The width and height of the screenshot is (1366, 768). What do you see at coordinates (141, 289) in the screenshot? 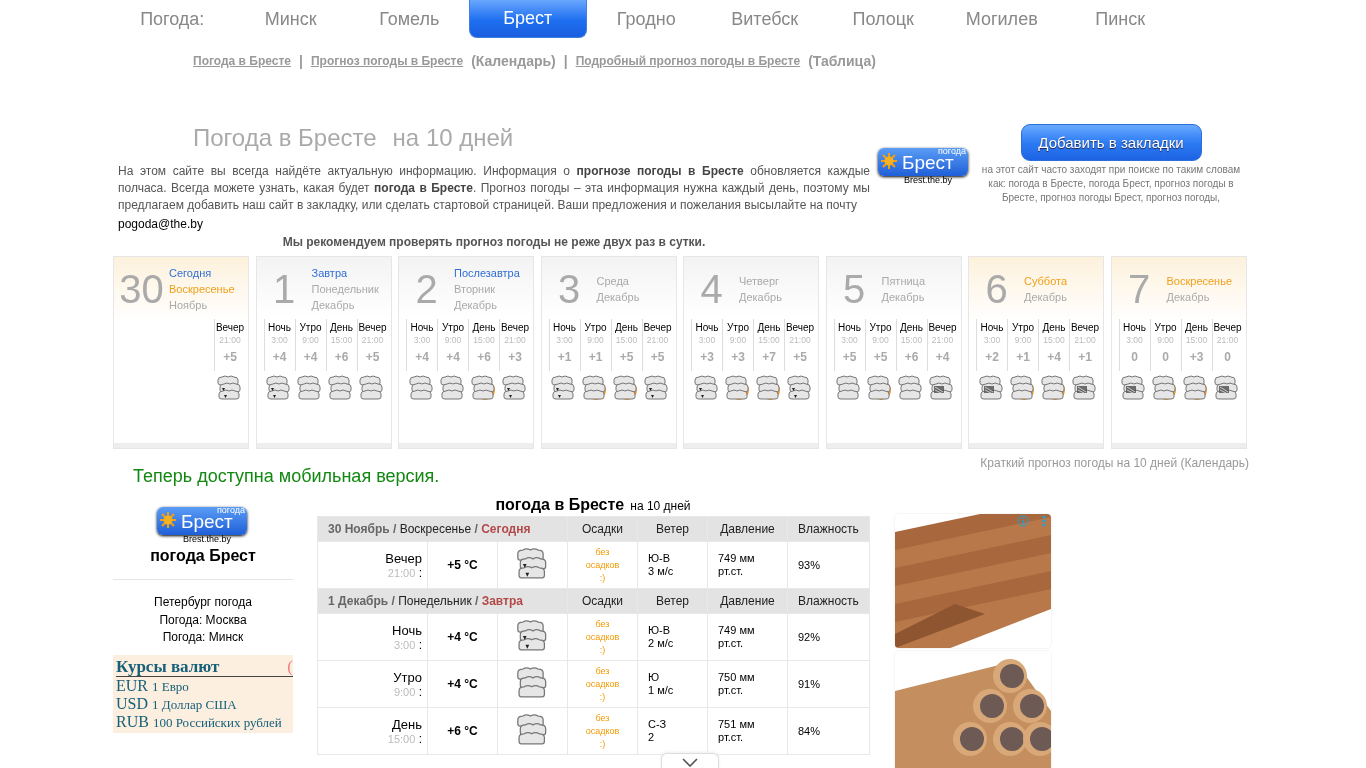
I see `day-number: 30` at bounding box center [141, 289].